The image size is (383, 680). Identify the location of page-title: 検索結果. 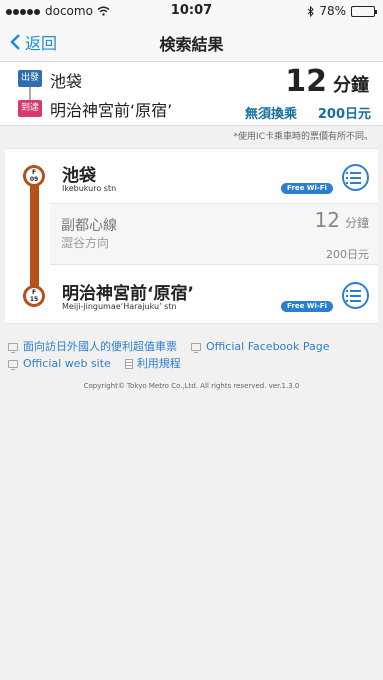
(191, 44).